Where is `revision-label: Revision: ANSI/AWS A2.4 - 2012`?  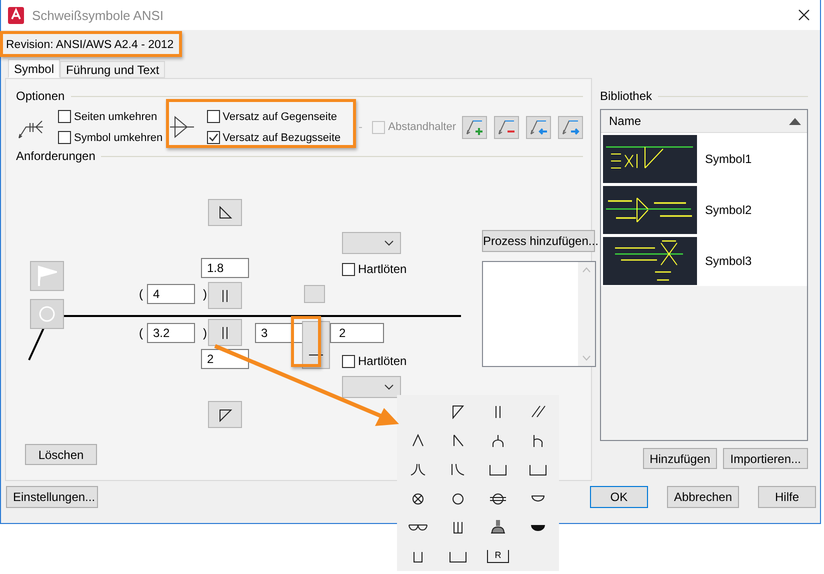
revision-label: Revision: ANSI/AWS A2.4 - 2012 is located at coordinates (90, 44).